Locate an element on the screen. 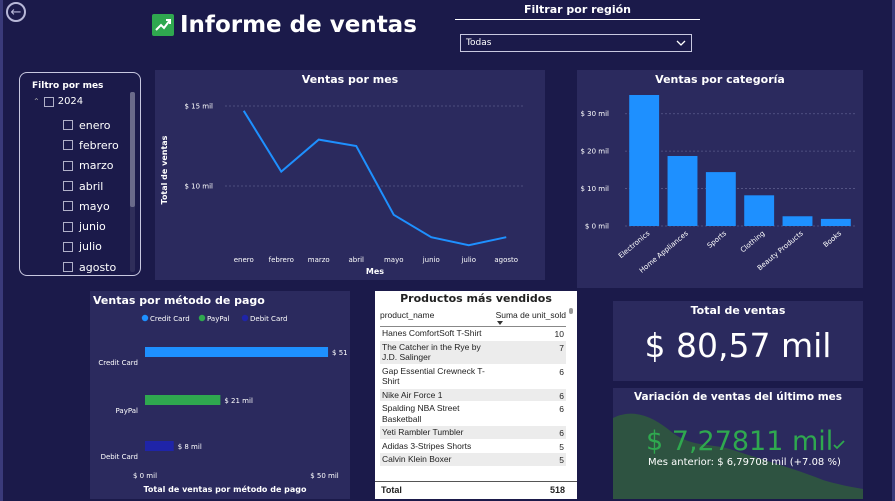 This screenshot has height=501, width=895. table-total-row: Total 518 is located at coordinates (476, 490).